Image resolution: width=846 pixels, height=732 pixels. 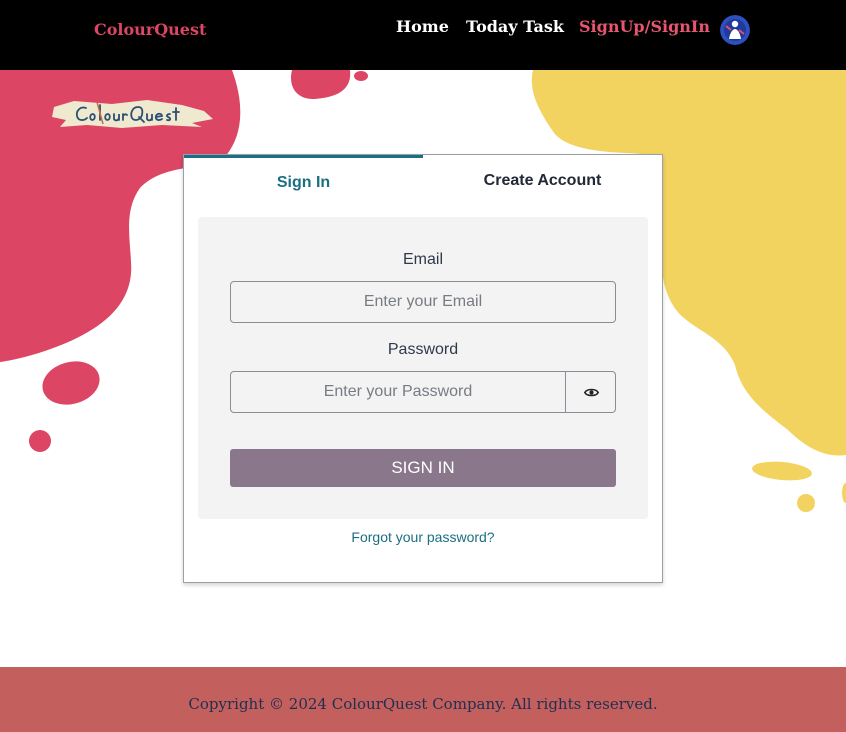 What do you see at coordinates (303, 181) in the screenshot?
I see `tab-sign-in: Sign In` at bounding box center [303, 181].